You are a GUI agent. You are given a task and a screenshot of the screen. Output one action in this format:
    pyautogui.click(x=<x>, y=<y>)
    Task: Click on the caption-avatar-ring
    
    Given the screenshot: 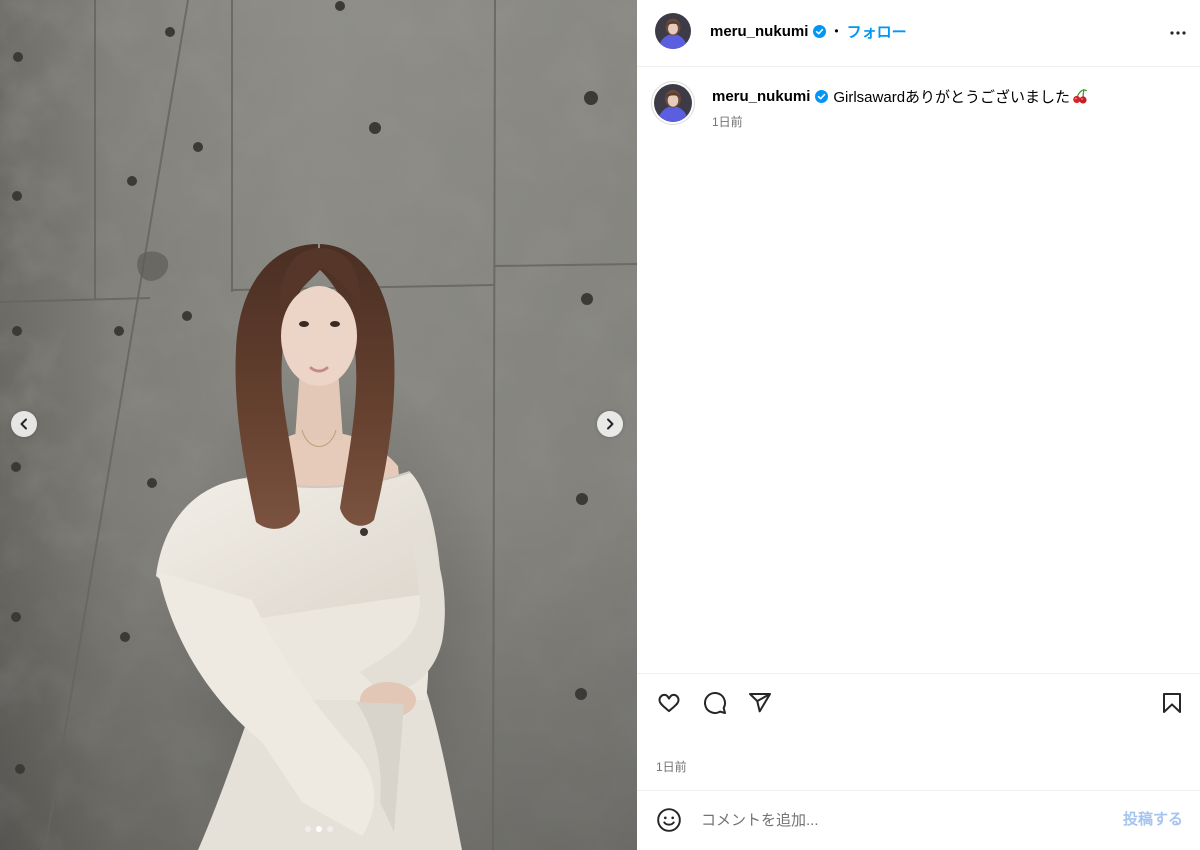 What is the action you would take?
    pyautogui.click(x=673, y=103)
    